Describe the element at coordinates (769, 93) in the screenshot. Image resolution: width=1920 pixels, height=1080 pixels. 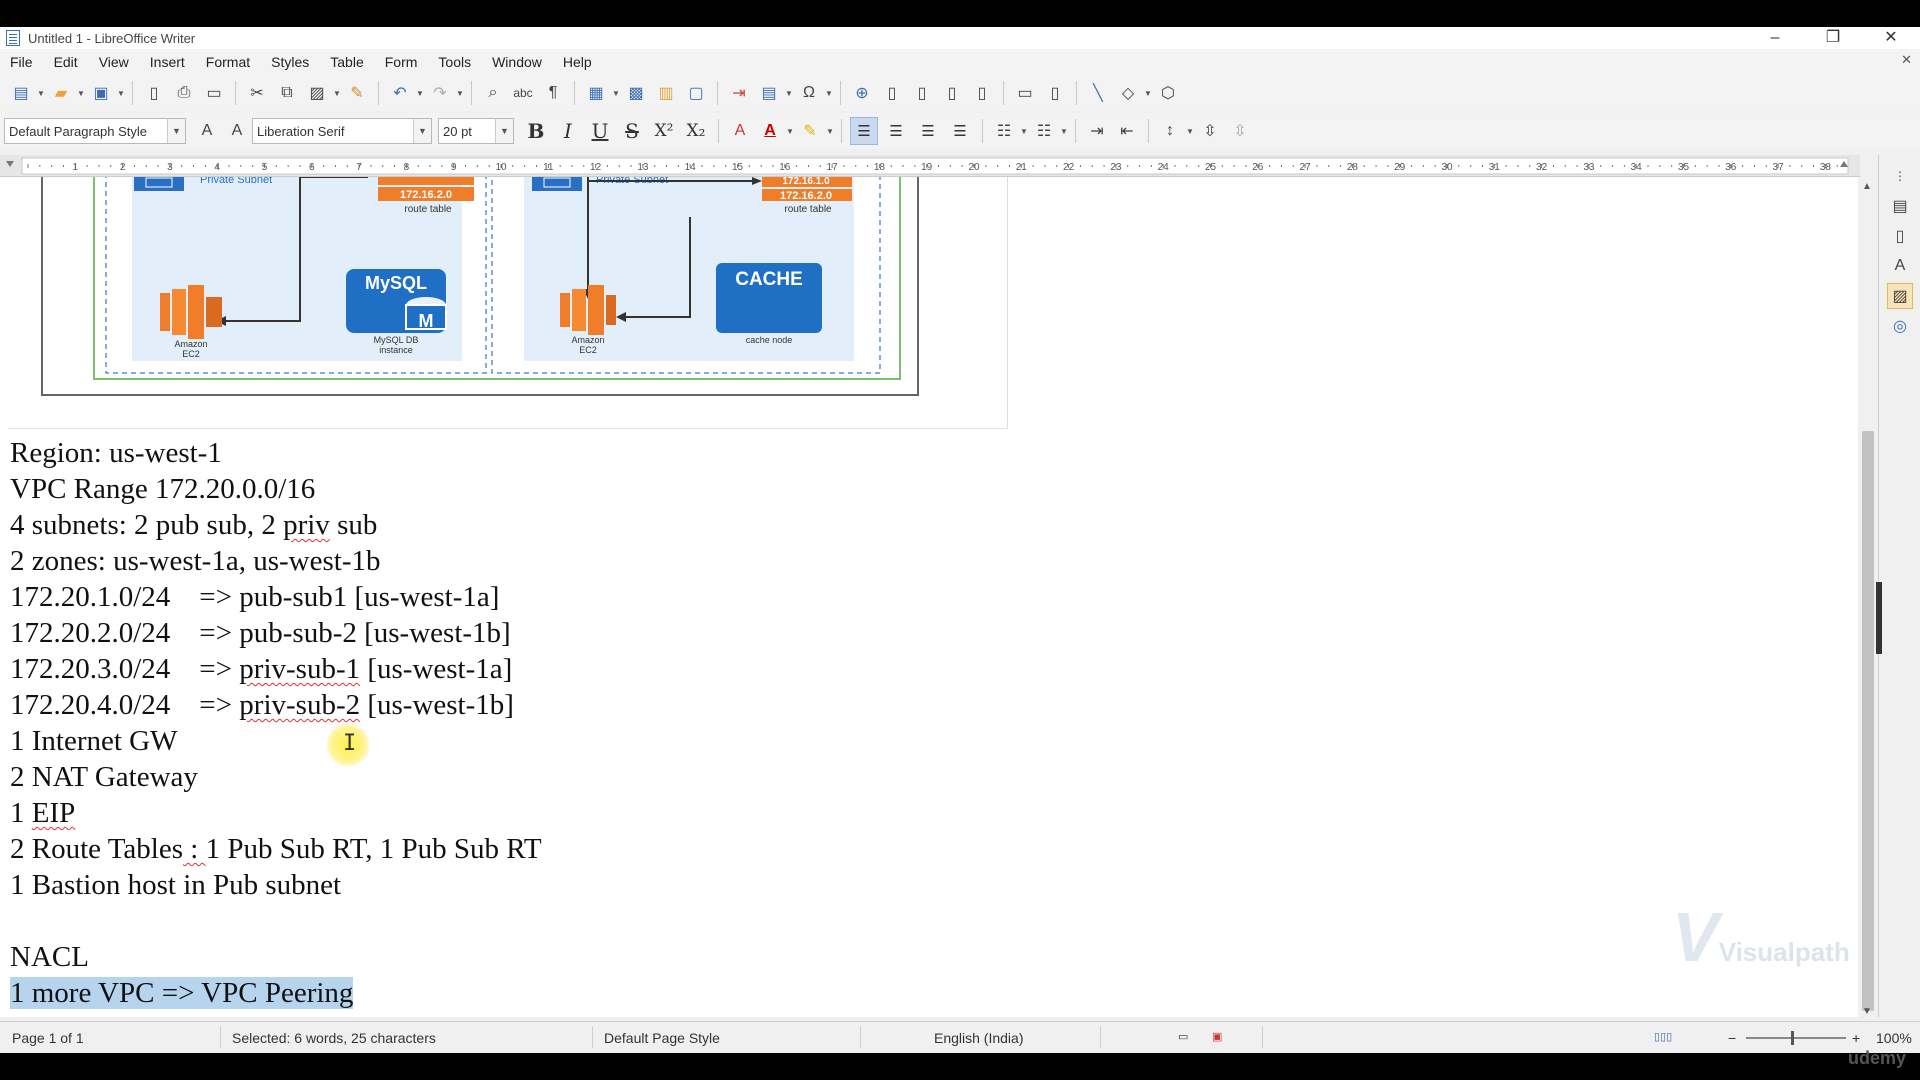
I see `insert-field-icon: ▤` at that location.